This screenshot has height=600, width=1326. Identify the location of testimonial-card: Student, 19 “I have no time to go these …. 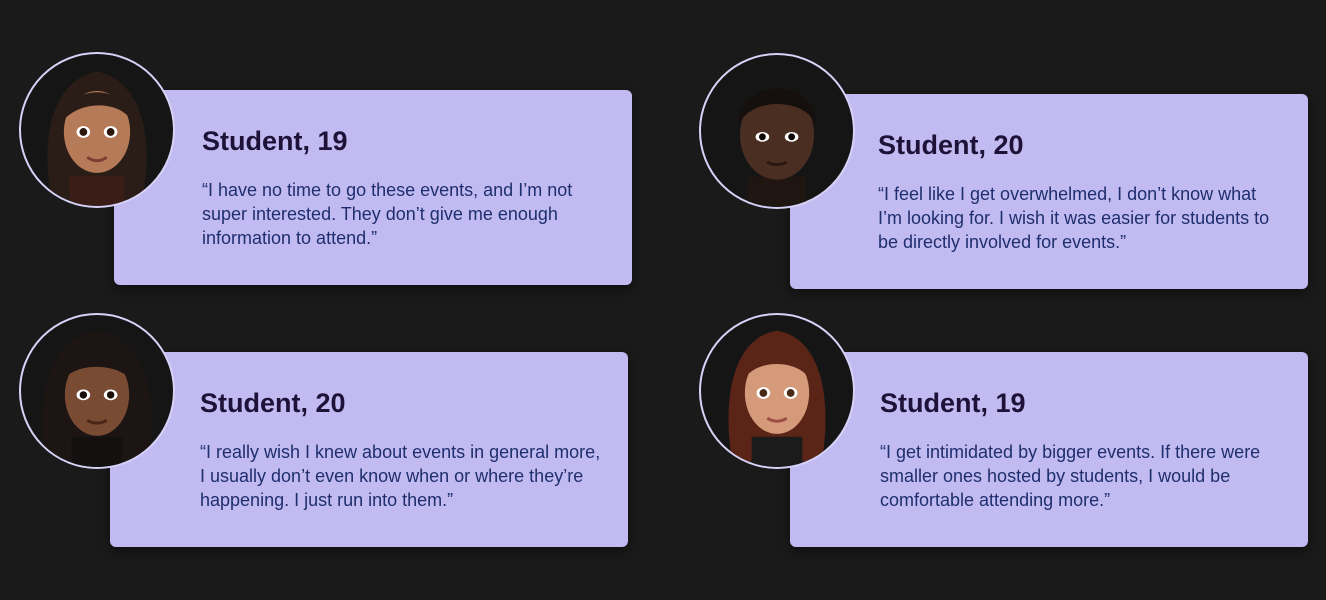
(373, 187).